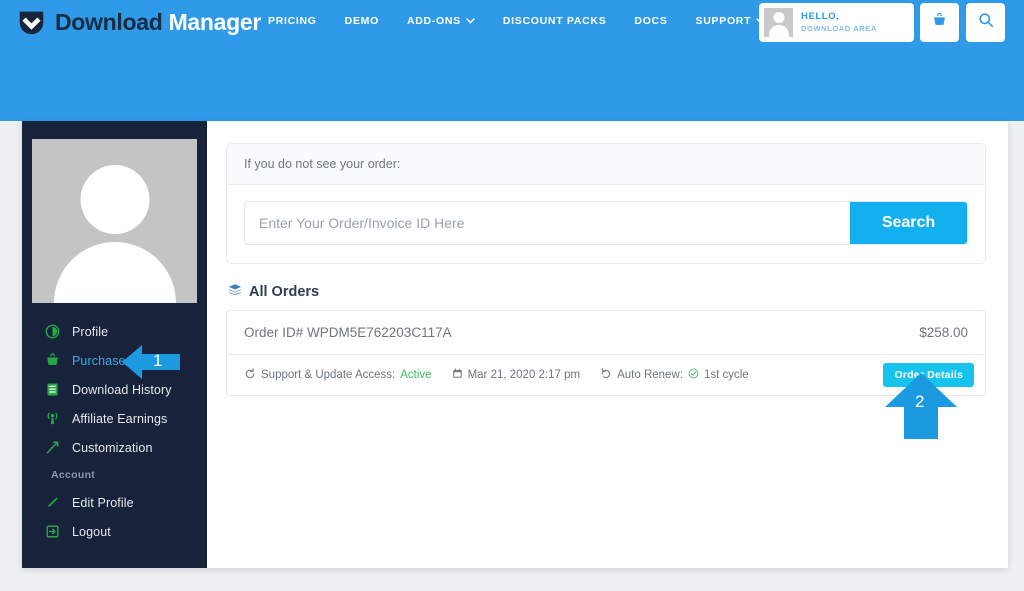 This screenshot has width=1024, height=591. I want to click on order-details-button: Order Details, so click(928, 375).